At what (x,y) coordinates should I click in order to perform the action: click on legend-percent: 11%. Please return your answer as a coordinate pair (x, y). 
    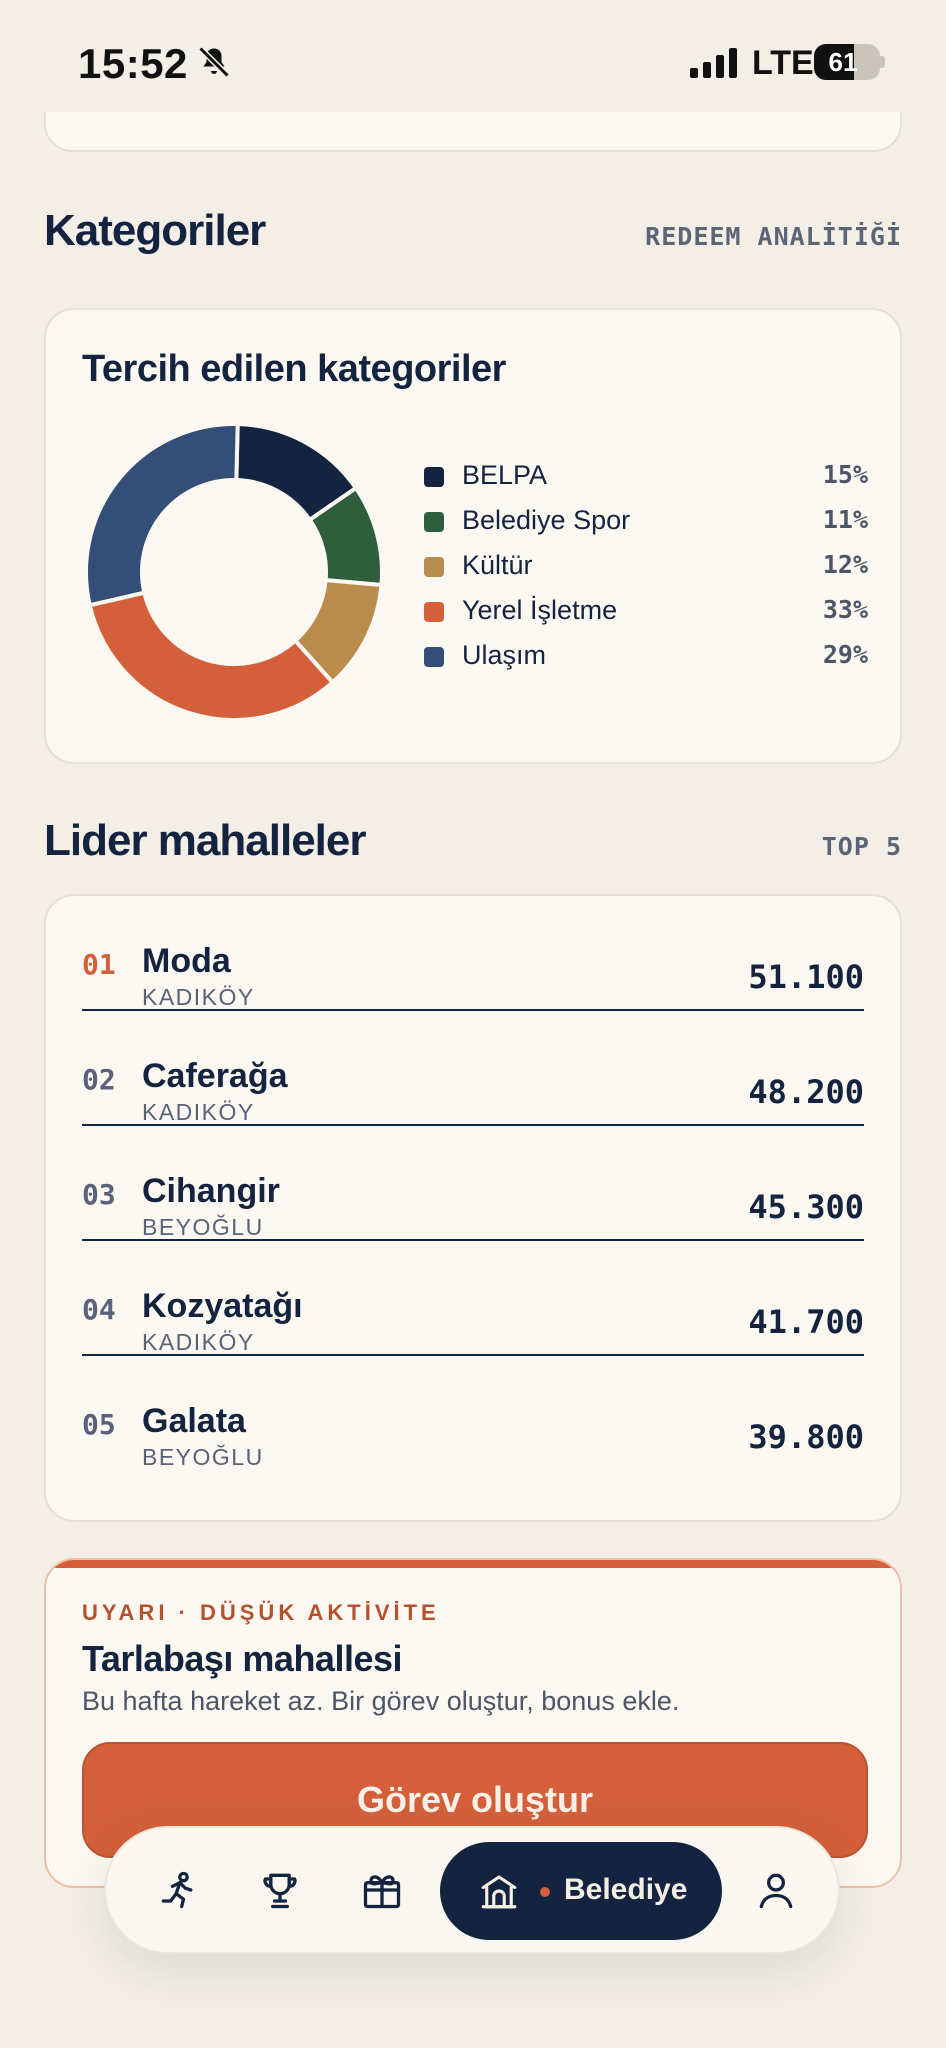
    Looking at the image, I should click on (845, 519).